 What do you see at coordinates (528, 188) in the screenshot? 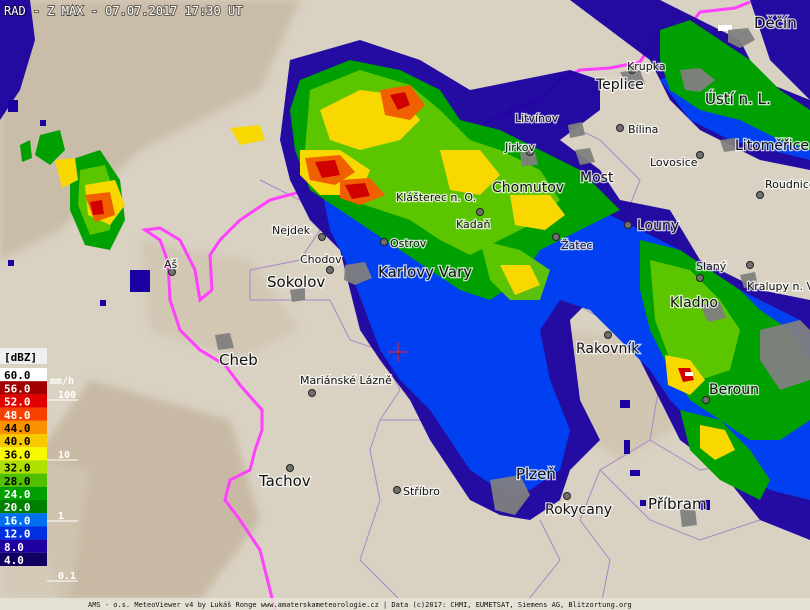
I see `place-label: Chomutov` at bounding box center [528, 188].